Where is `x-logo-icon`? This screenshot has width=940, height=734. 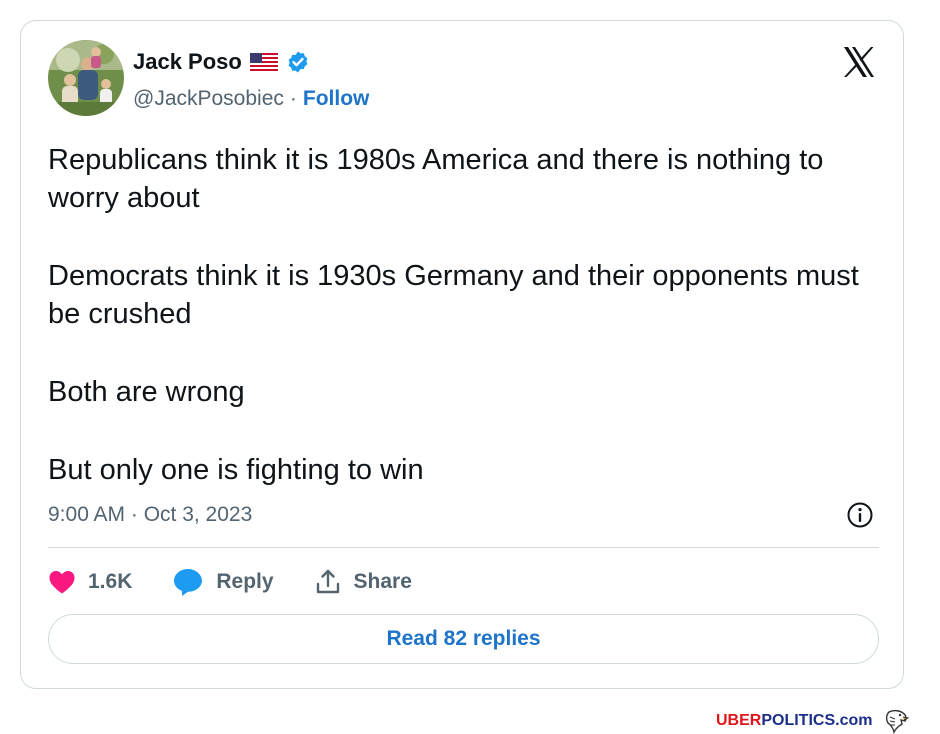 x-logo-icon is located at coordinates (859, 62).